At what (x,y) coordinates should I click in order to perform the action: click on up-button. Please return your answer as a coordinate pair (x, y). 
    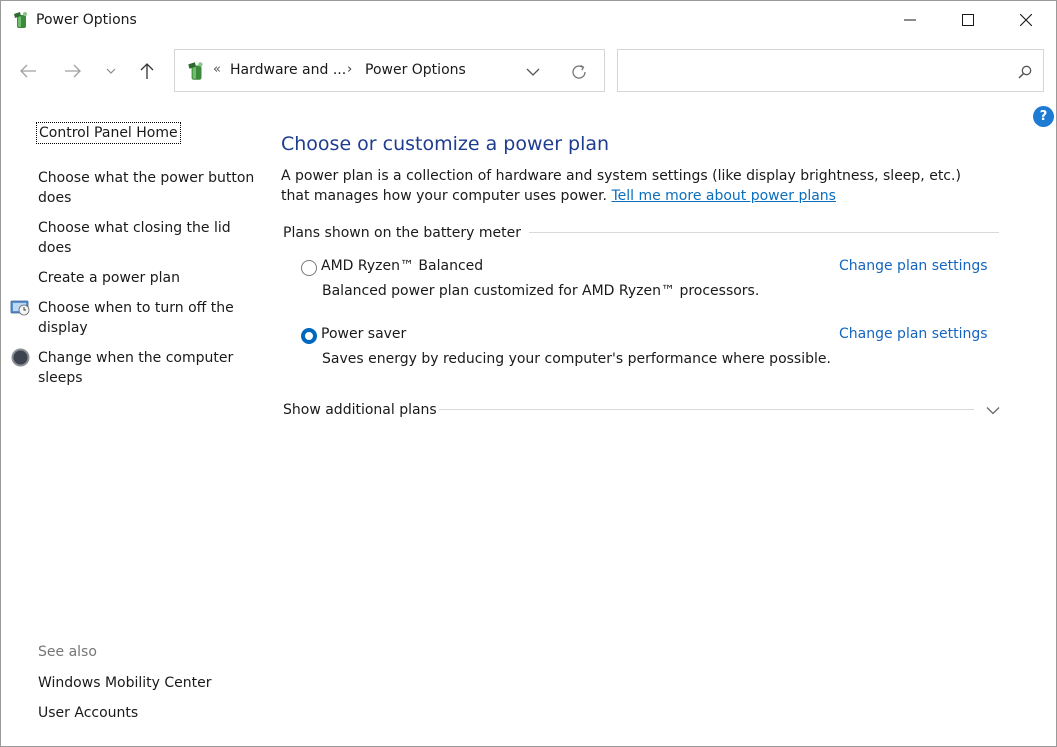
    Looking at the image, I should click on (147, 71).